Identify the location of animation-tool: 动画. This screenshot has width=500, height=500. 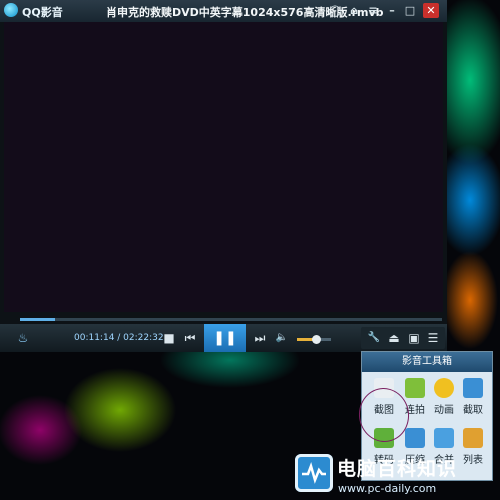
(444, 399).